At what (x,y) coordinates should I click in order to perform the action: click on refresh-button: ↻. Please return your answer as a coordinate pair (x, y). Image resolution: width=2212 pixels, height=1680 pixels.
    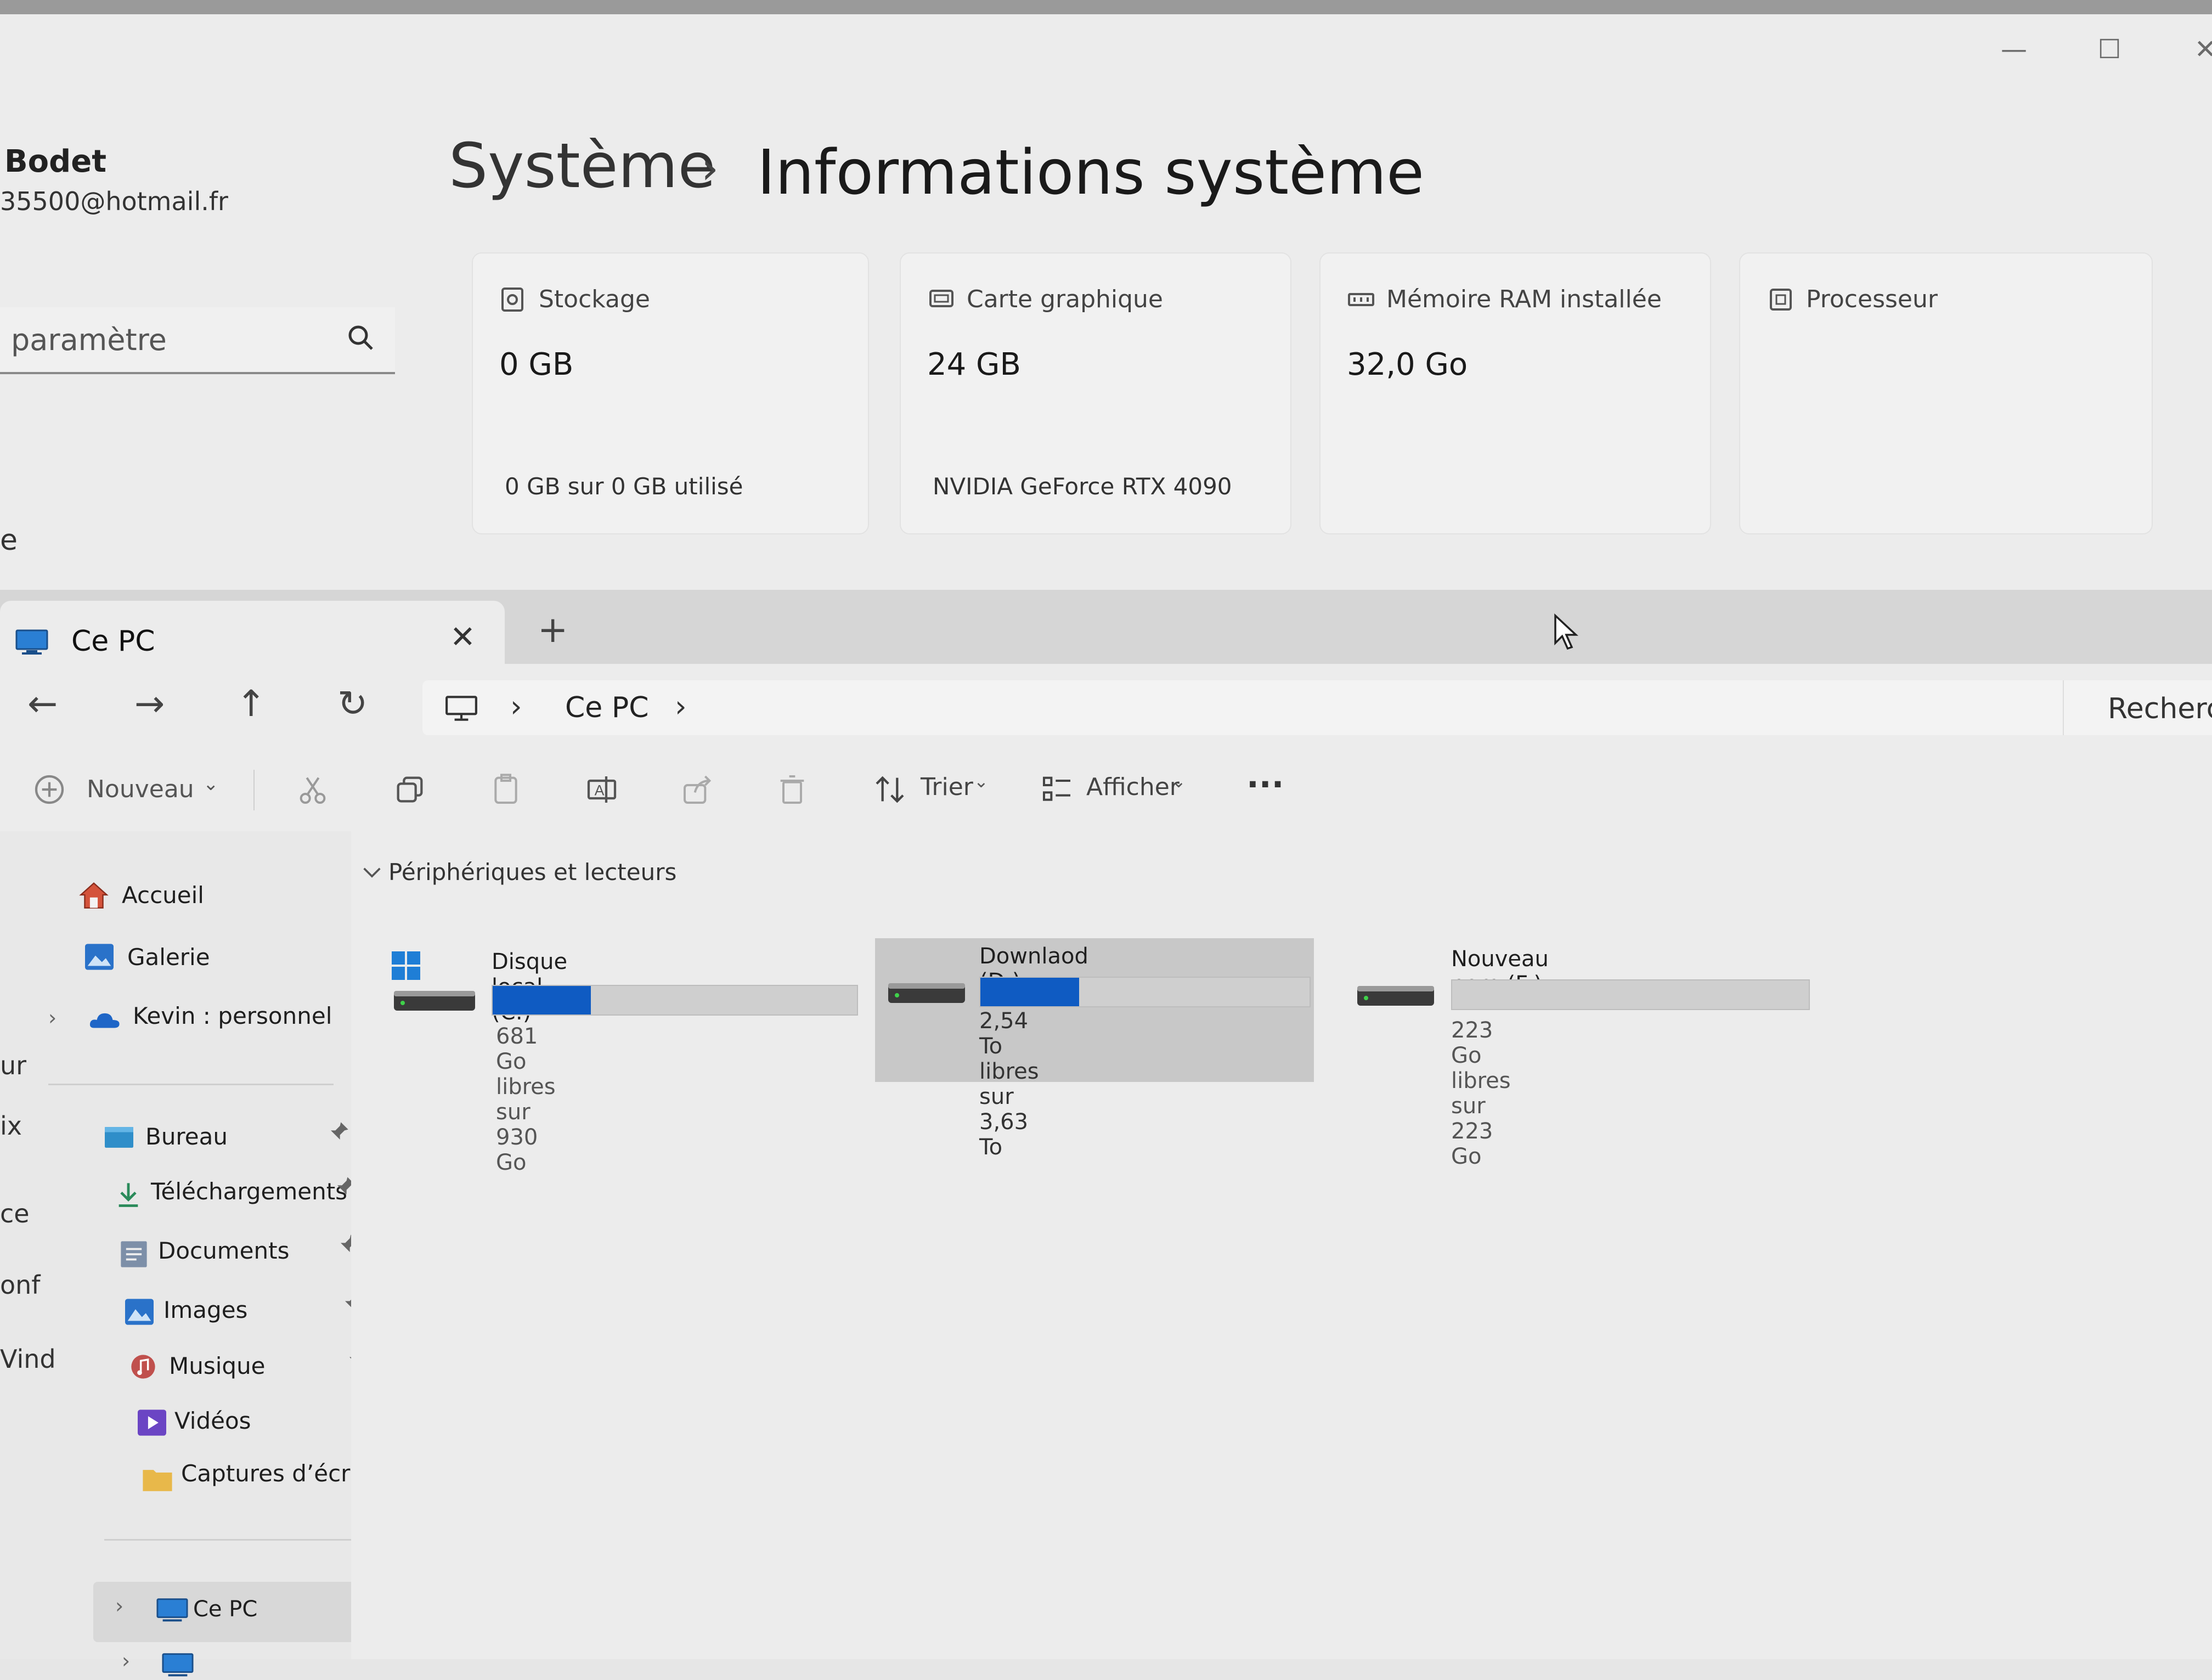
    Looking at the image, I should click on (352, 704).